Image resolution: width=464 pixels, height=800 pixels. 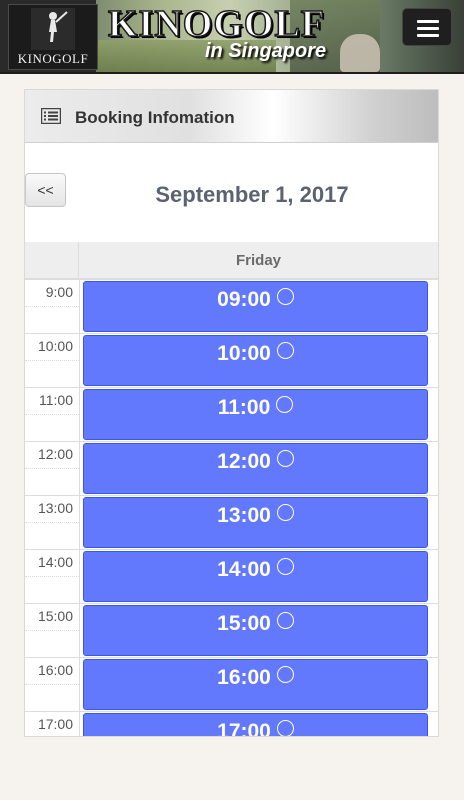 What do you see at coordinates (53, 29) in the screenshot?
I see `golfer-icon` at bounding box center [53, 29].